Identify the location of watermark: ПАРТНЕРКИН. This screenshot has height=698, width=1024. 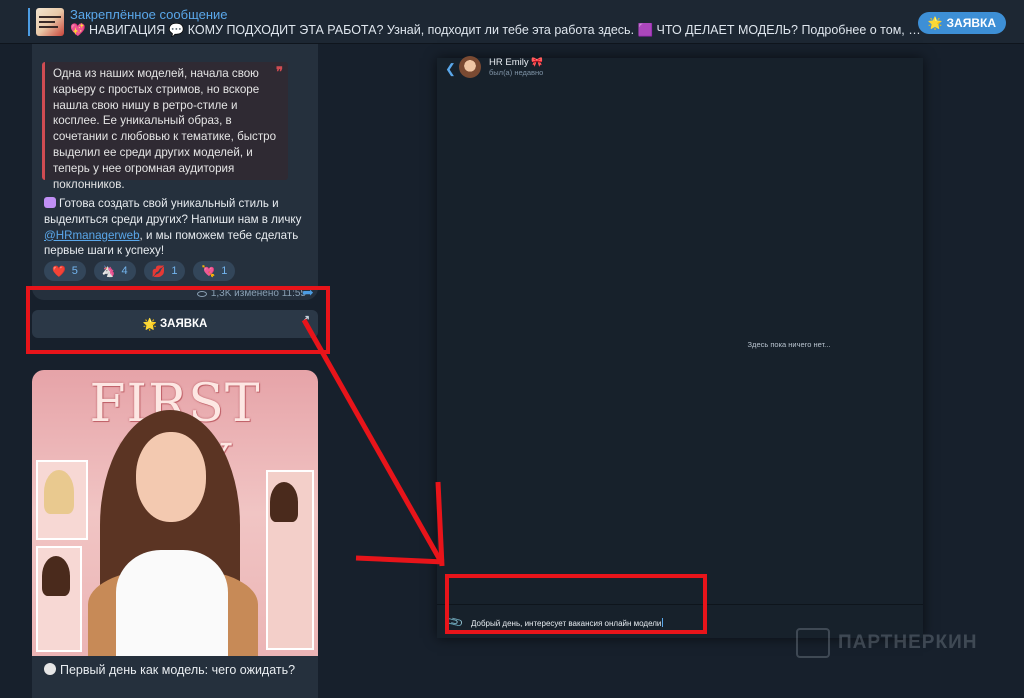
(886, 643).